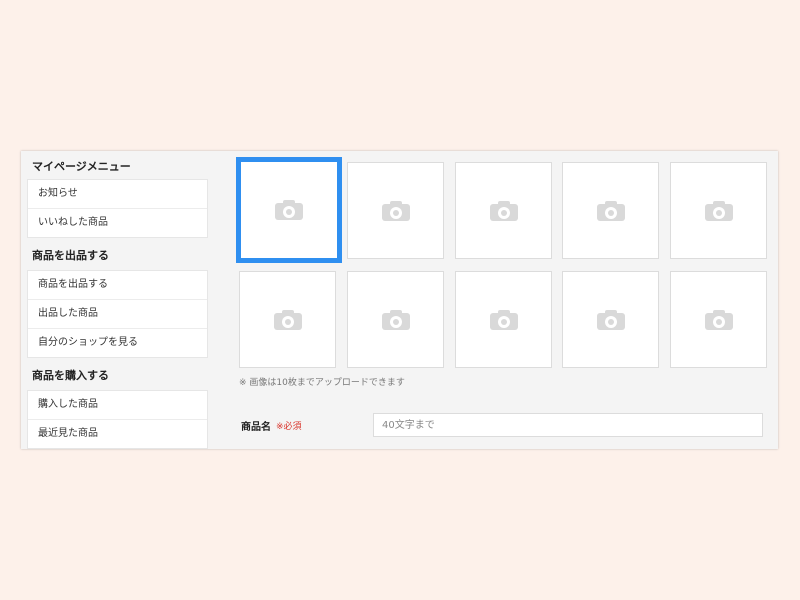 This screenshot has height=600, width=800. I want to click on menu-group-sell: 商品を出品する 出品した商品 自分のショップを見る, so click(117, 314).